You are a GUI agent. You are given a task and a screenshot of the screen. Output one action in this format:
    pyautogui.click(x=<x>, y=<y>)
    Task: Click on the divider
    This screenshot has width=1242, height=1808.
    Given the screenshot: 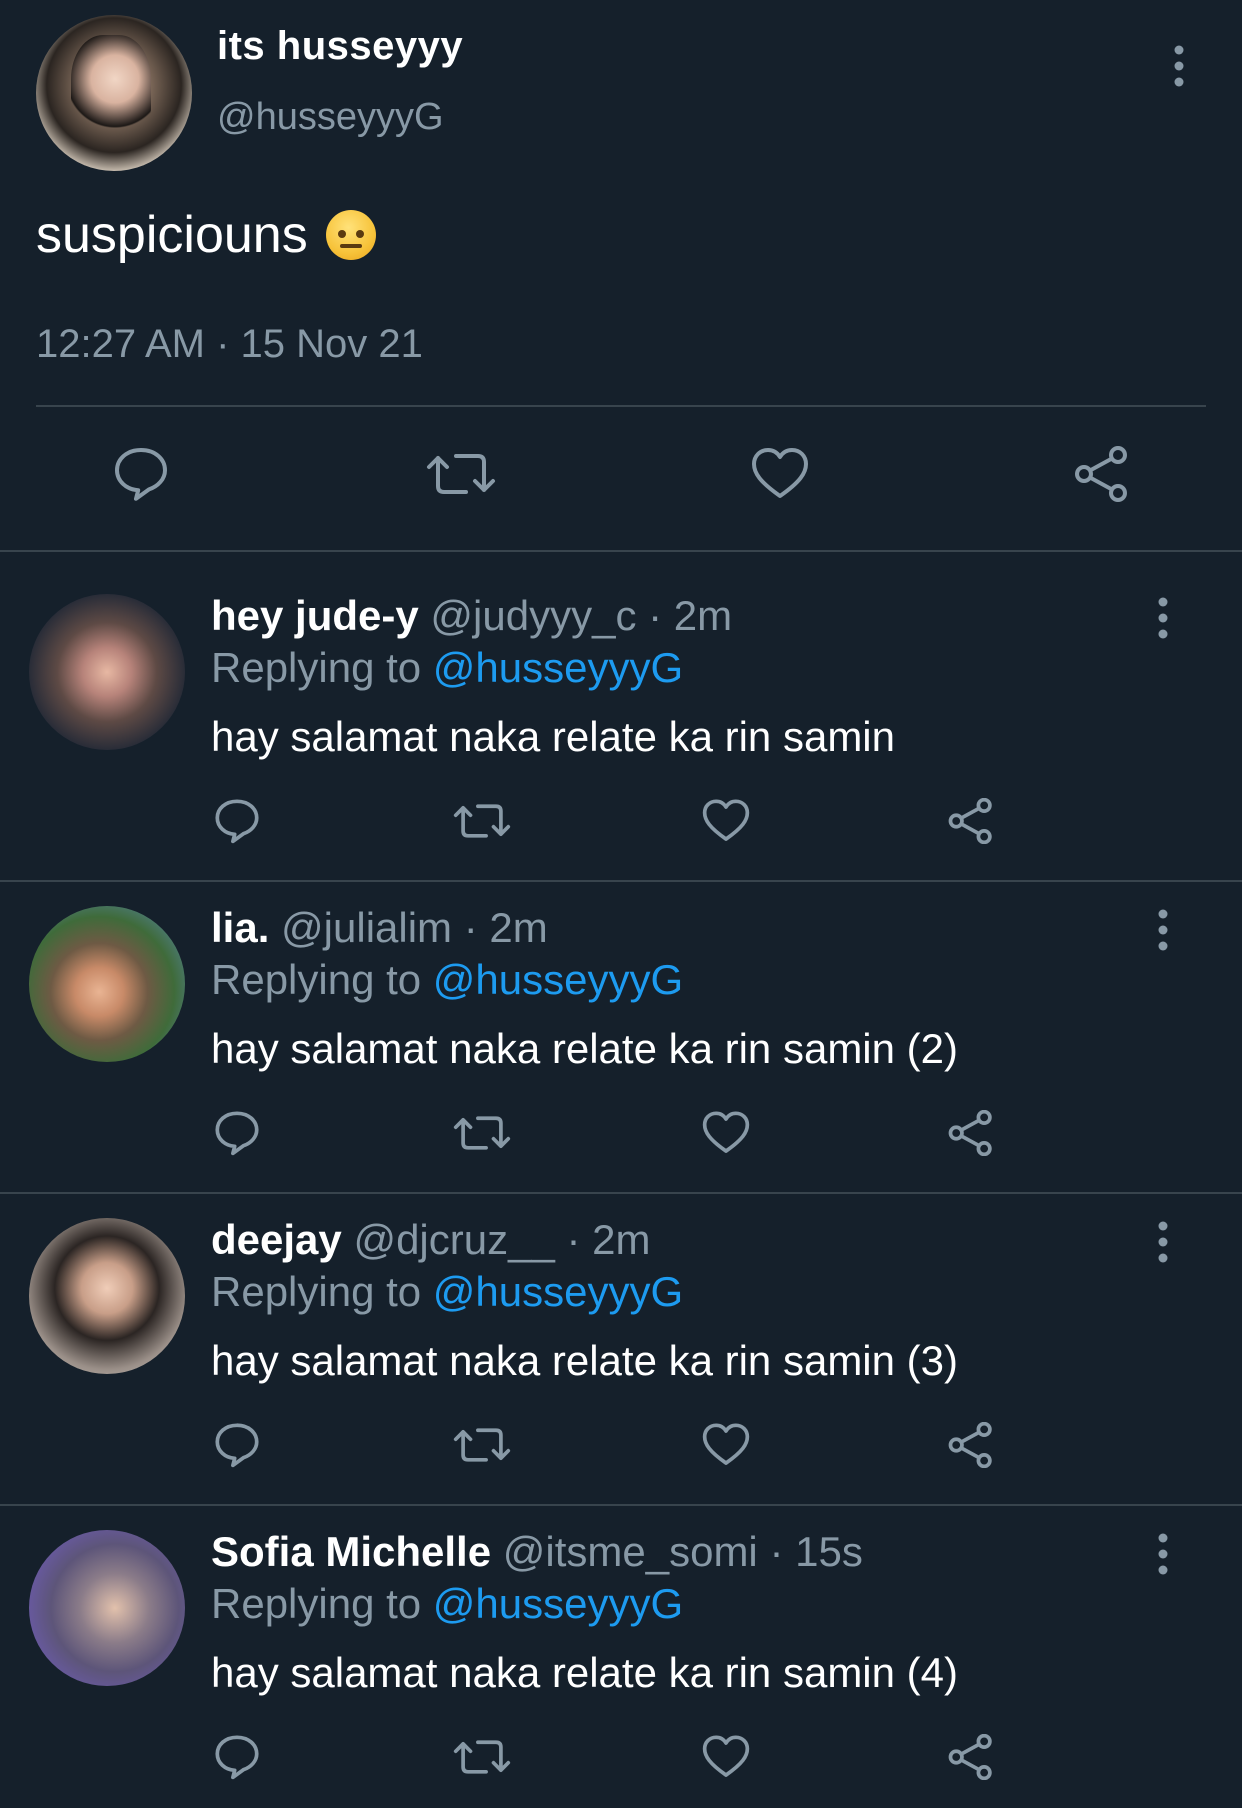 What is the action you would take?
    pyautogui.click(x=621, y=406)
    